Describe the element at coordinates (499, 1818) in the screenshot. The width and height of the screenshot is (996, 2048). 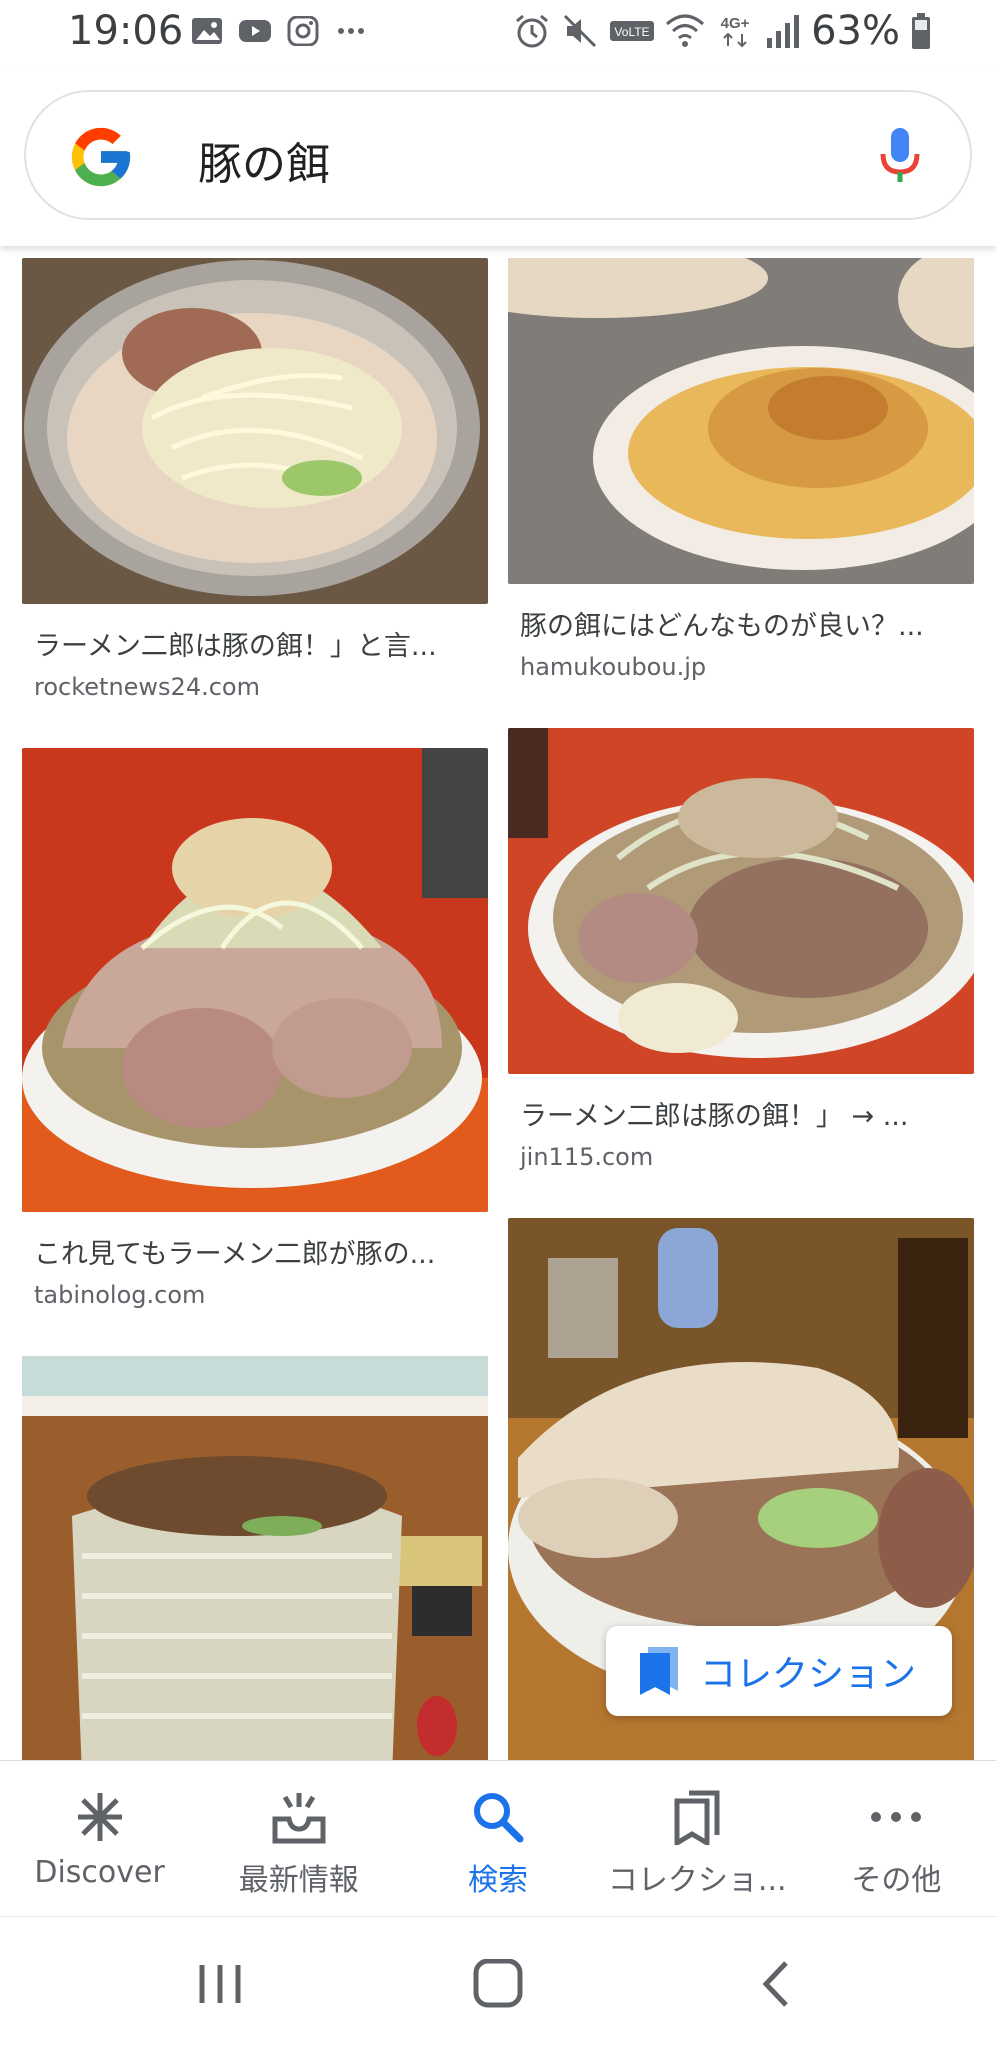
I see `search-icon` at that location.